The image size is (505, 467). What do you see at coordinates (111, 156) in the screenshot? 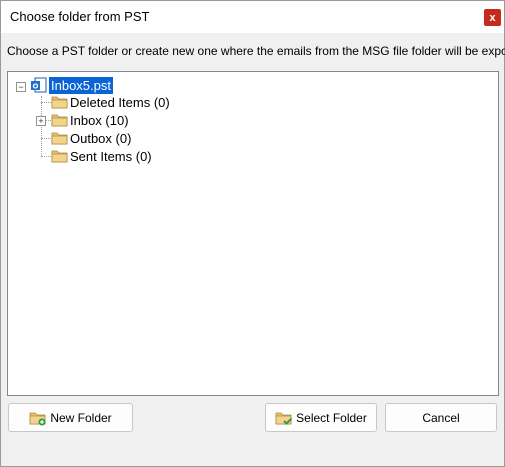
I see `tree-item-sent-items: Sent Items (0)` at bounding box center [111, 156].